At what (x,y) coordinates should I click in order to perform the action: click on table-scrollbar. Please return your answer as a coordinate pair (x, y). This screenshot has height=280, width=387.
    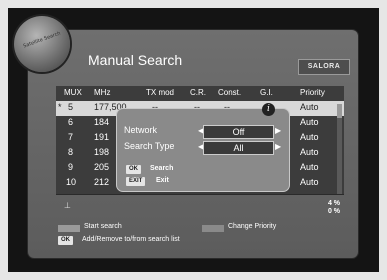
    Looking at the image, I should click on (339, 149).